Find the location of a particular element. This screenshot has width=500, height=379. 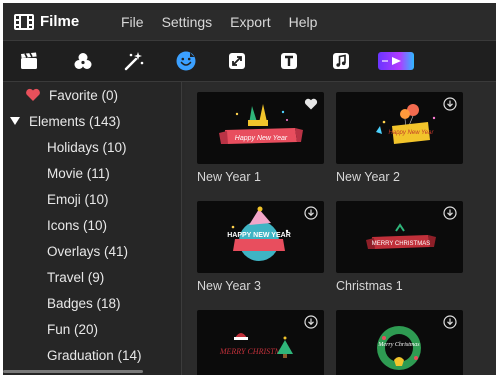

sticker-text: MERRY CHRISTMAS is located at coordinates (401, 244).